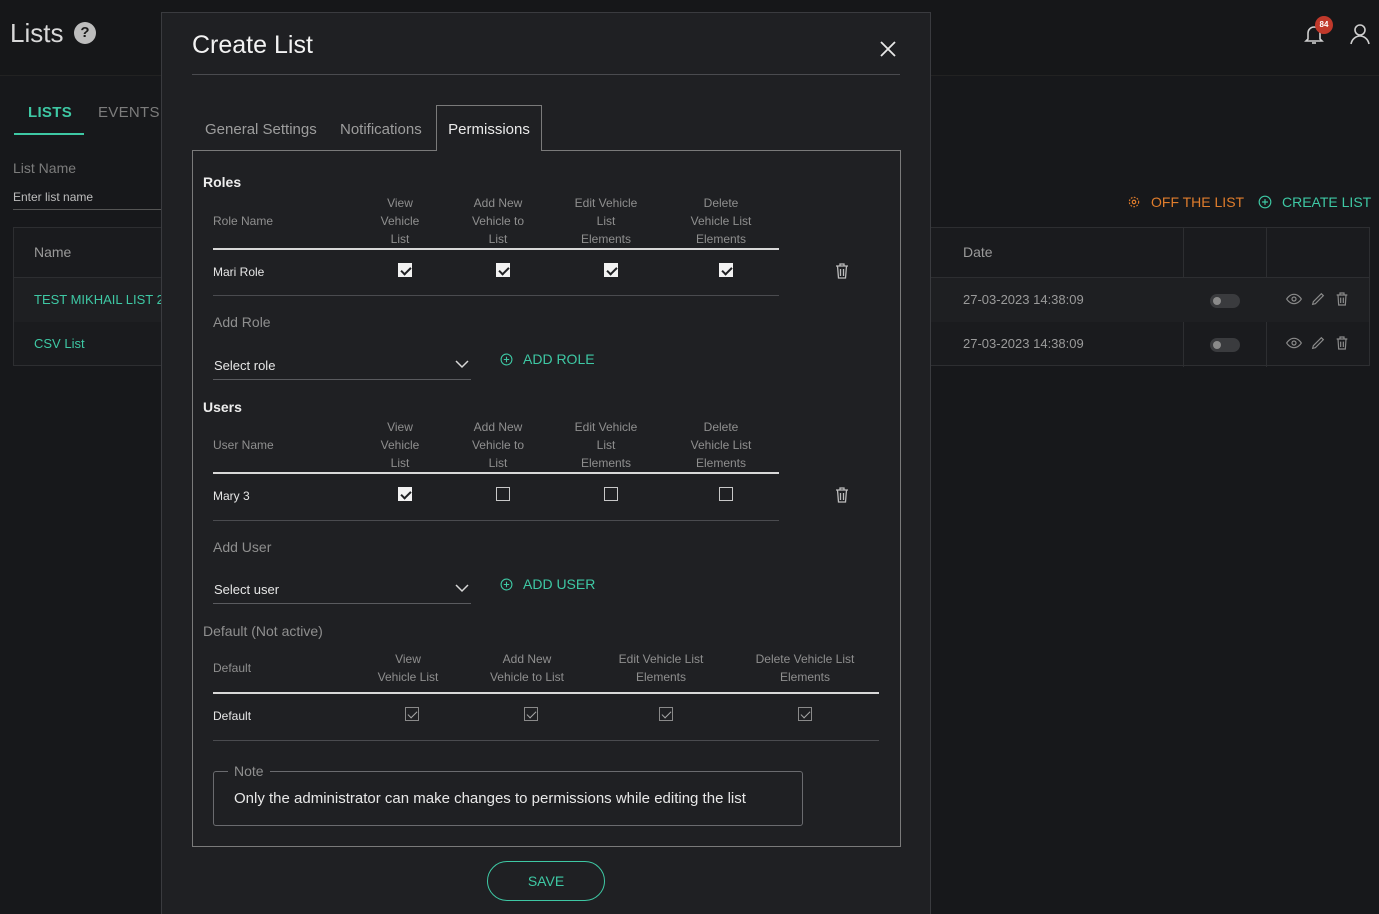 The width and height of the screenshot is (1379, 914). I want to click on off-the-list-label: OFF THE LIST, so click(1198, 202).